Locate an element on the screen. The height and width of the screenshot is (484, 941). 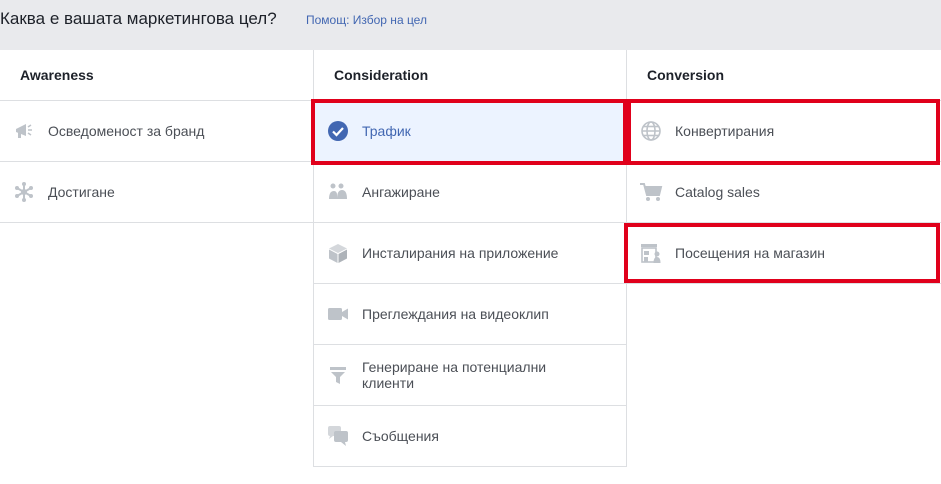
objective-store-visits: Посещения на магазин is located at coordinates (784, 253).